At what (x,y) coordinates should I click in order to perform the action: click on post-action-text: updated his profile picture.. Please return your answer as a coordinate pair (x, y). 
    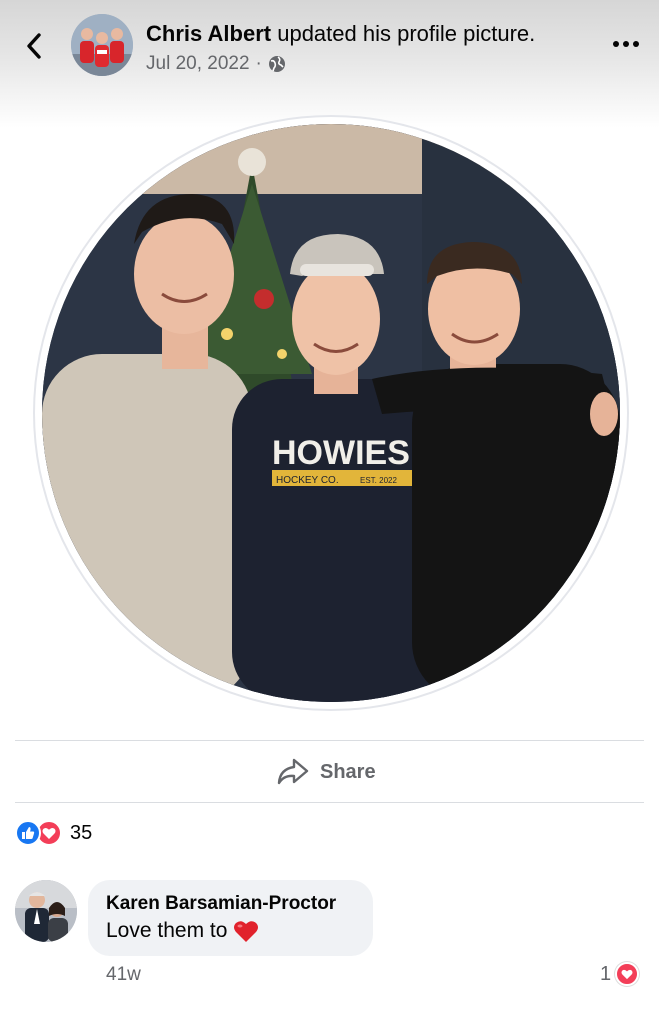
    Looking at the image, I should click on (406, 33).